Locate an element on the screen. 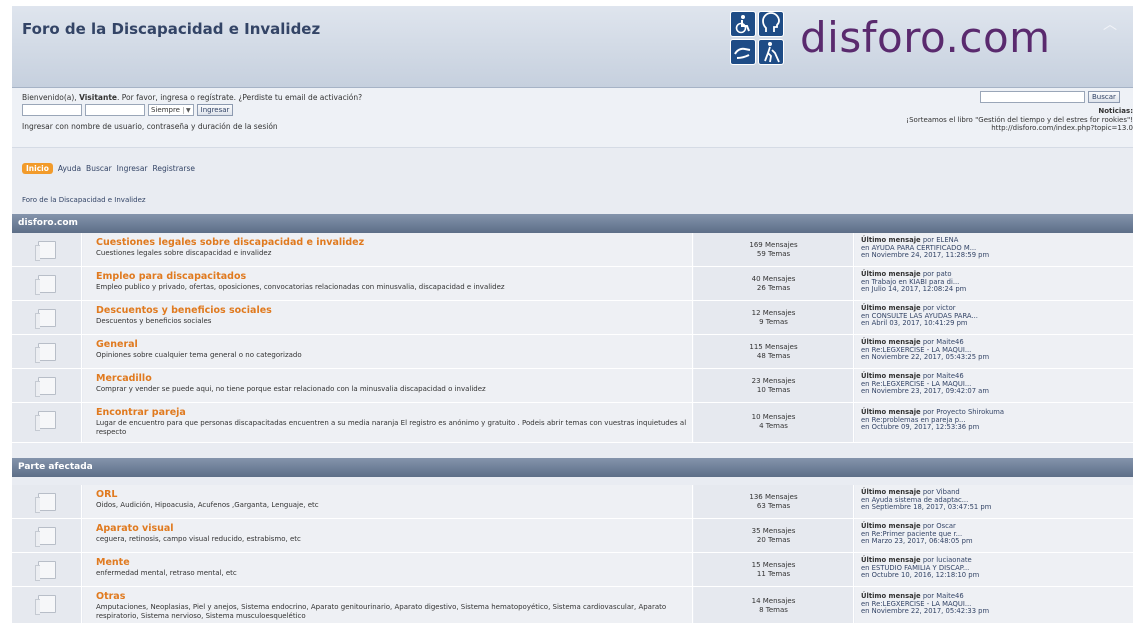 The width and height of the screenshot is (1133, 623). board-stats: 12 Mensajes 9 Temas is located at coordinates (774, 317).